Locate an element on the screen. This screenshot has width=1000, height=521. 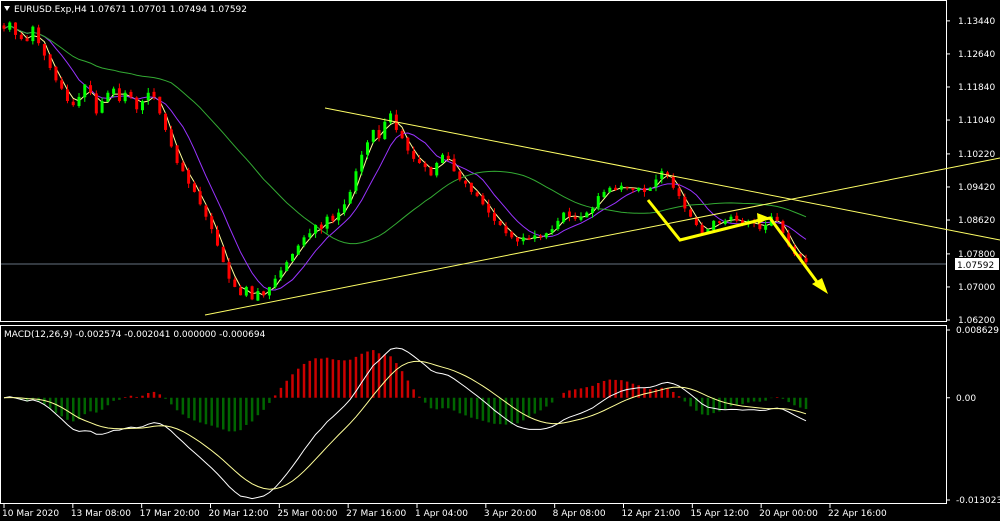
time-tick-label: 13 Mar 08:00 is located at coordinates (101, 514).